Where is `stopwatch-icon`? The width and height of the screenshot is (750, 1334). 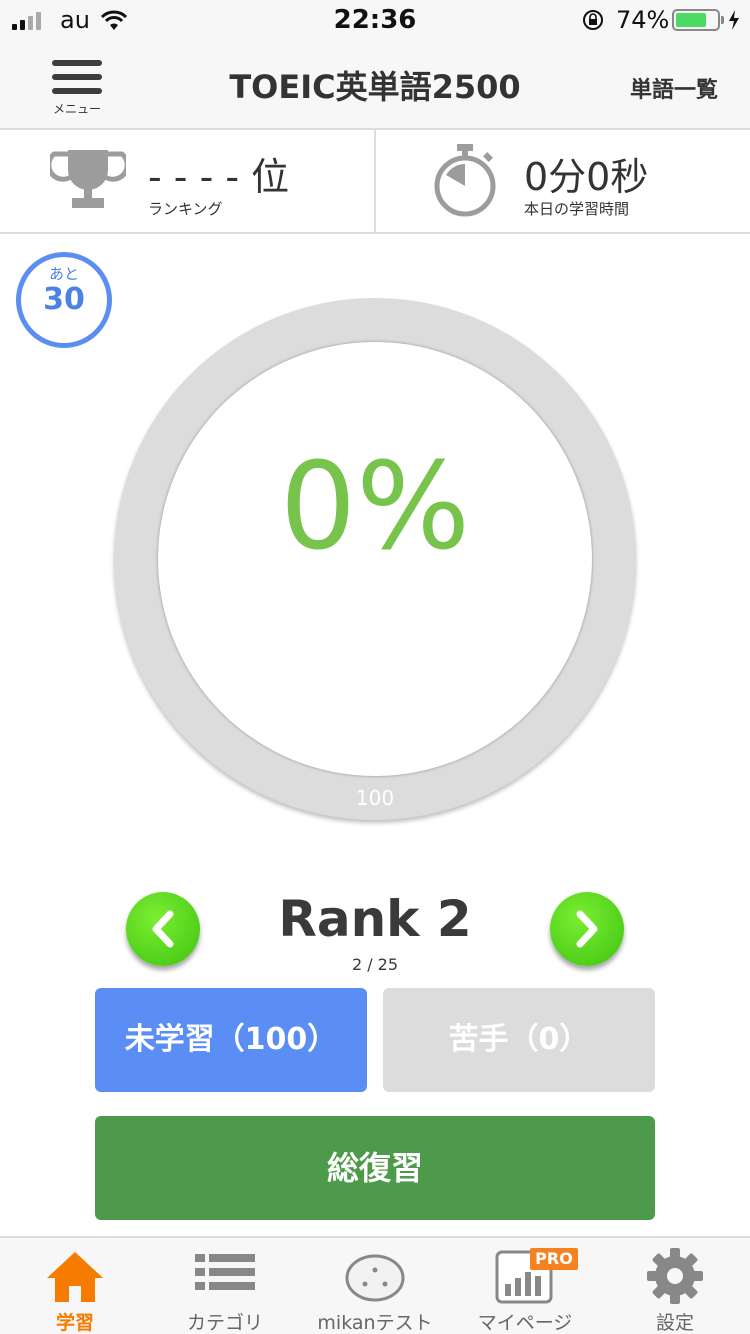 stopwatch-icon is located at coordinates (465, 180).